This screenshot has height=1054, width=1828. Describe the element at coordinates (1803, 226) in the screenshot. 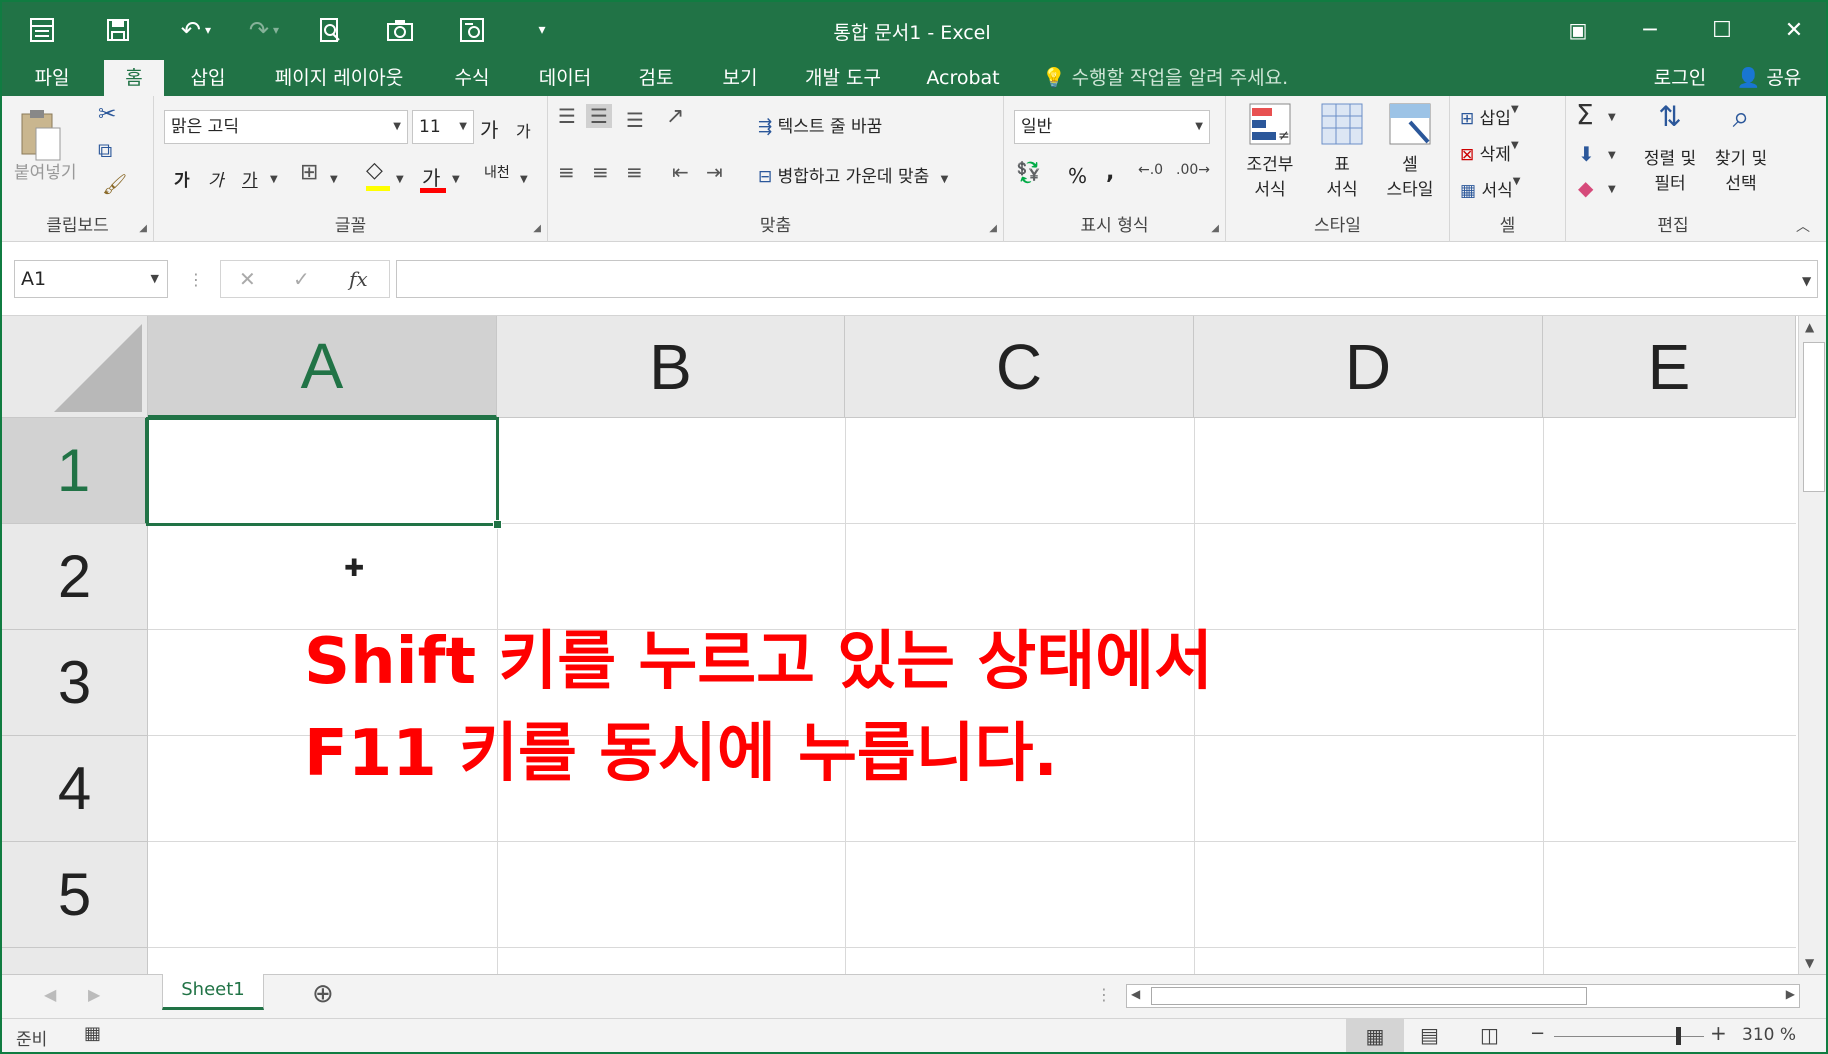

I see `collapse-ribbon-icon: ︿` at that location.